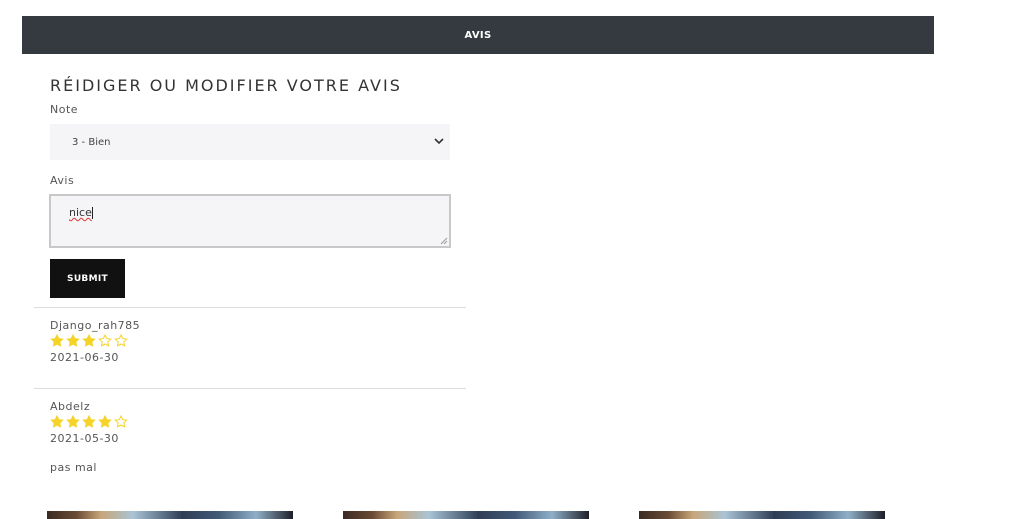  I want to click on review-author: Abdelz, so click(70, 406).